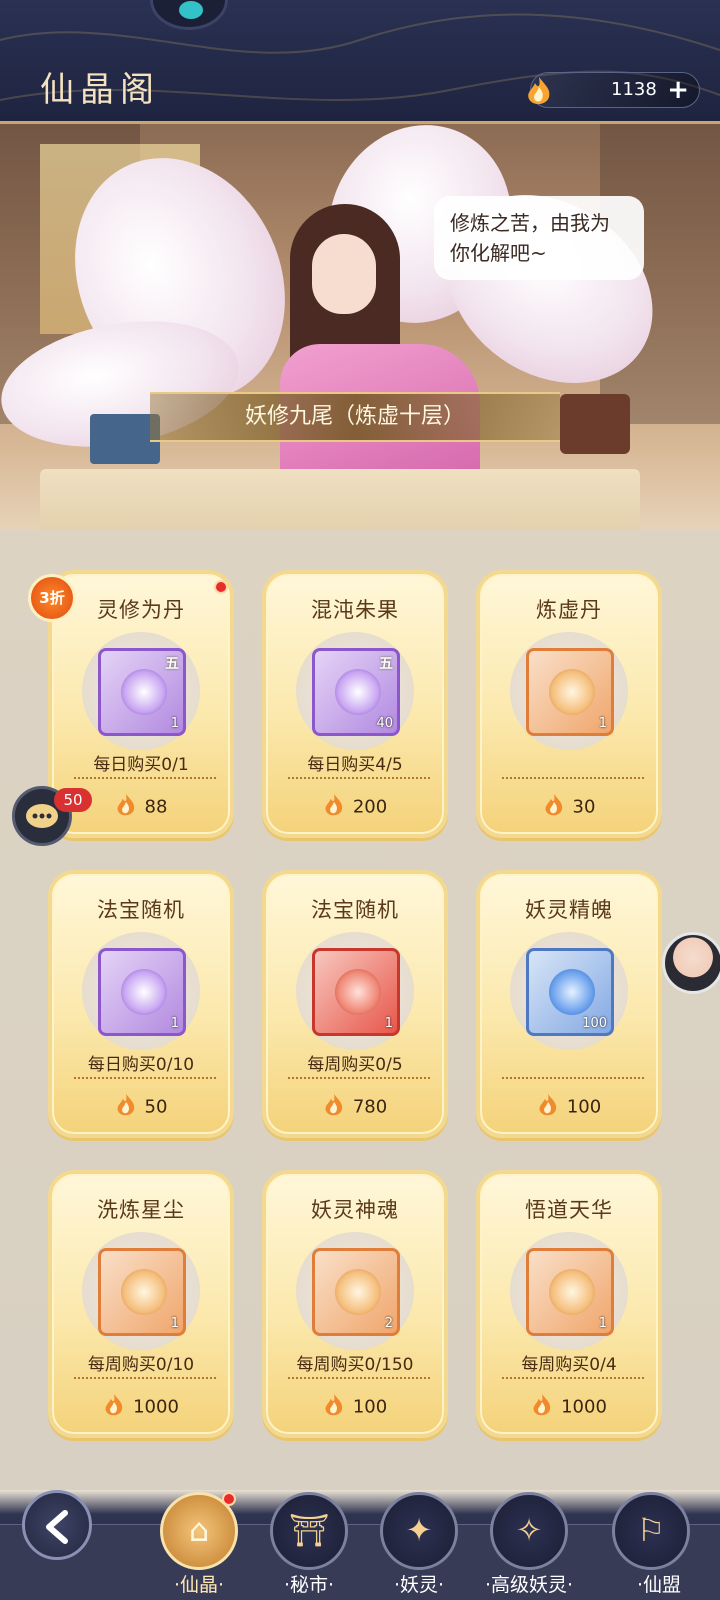  What do you see at coordinates (309, 1531) in the screenshot?
I see `secret-market-icon: ⛩` at bounding box center [309, 1531].